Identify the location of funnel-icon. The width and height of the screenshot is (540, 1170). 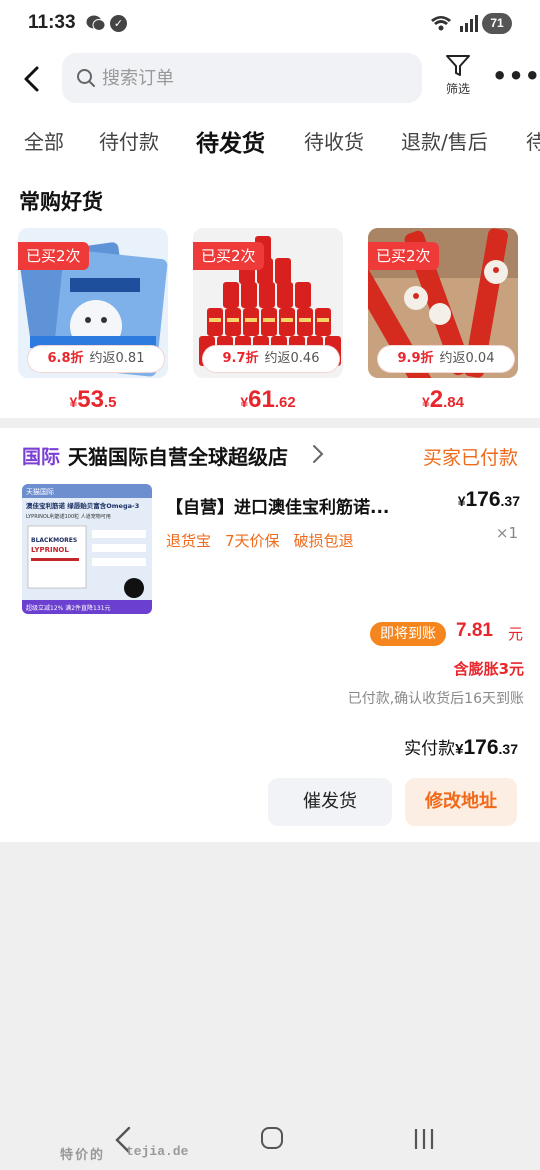
(458, 65).